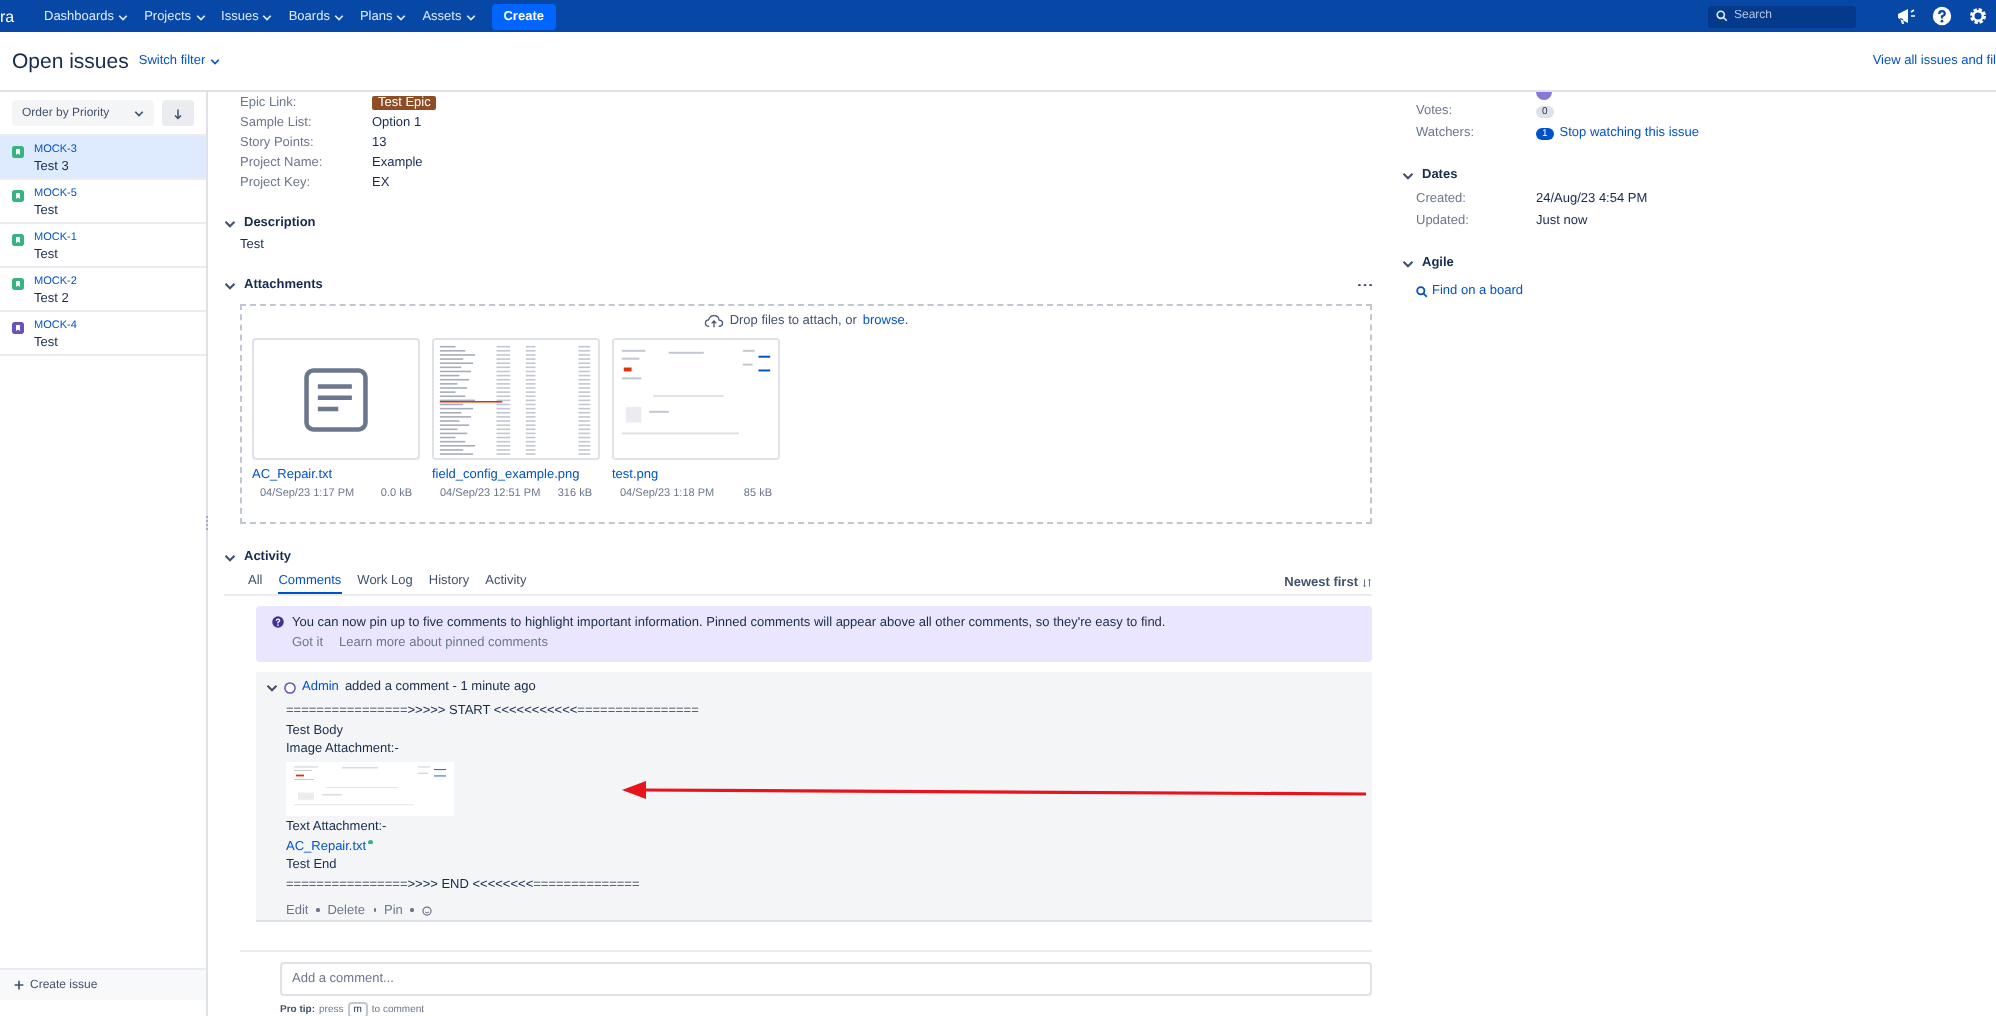 This screenshot has height=1016, width=1996. I want to click on sort-direction-button, so click(178, 113).